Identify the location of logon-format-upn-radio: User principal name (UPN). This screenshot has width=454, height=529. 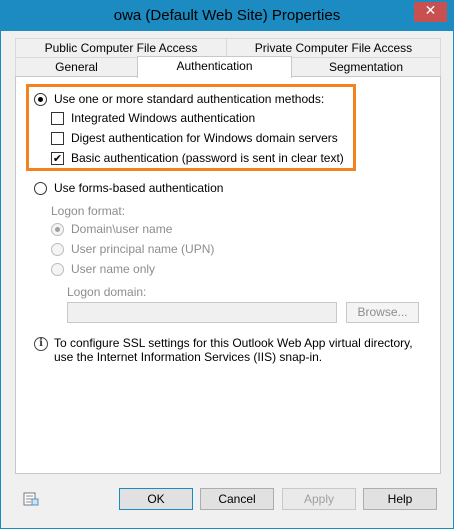
(132, 249).